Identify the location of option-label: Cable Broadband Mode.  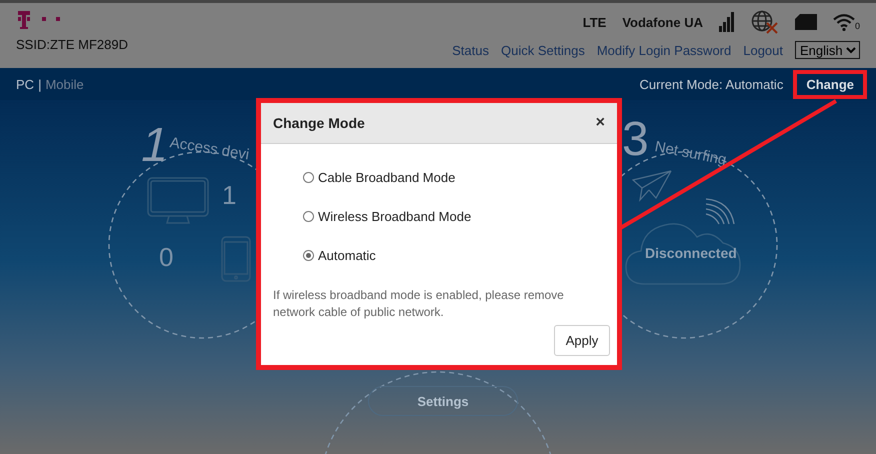
(387, 177).